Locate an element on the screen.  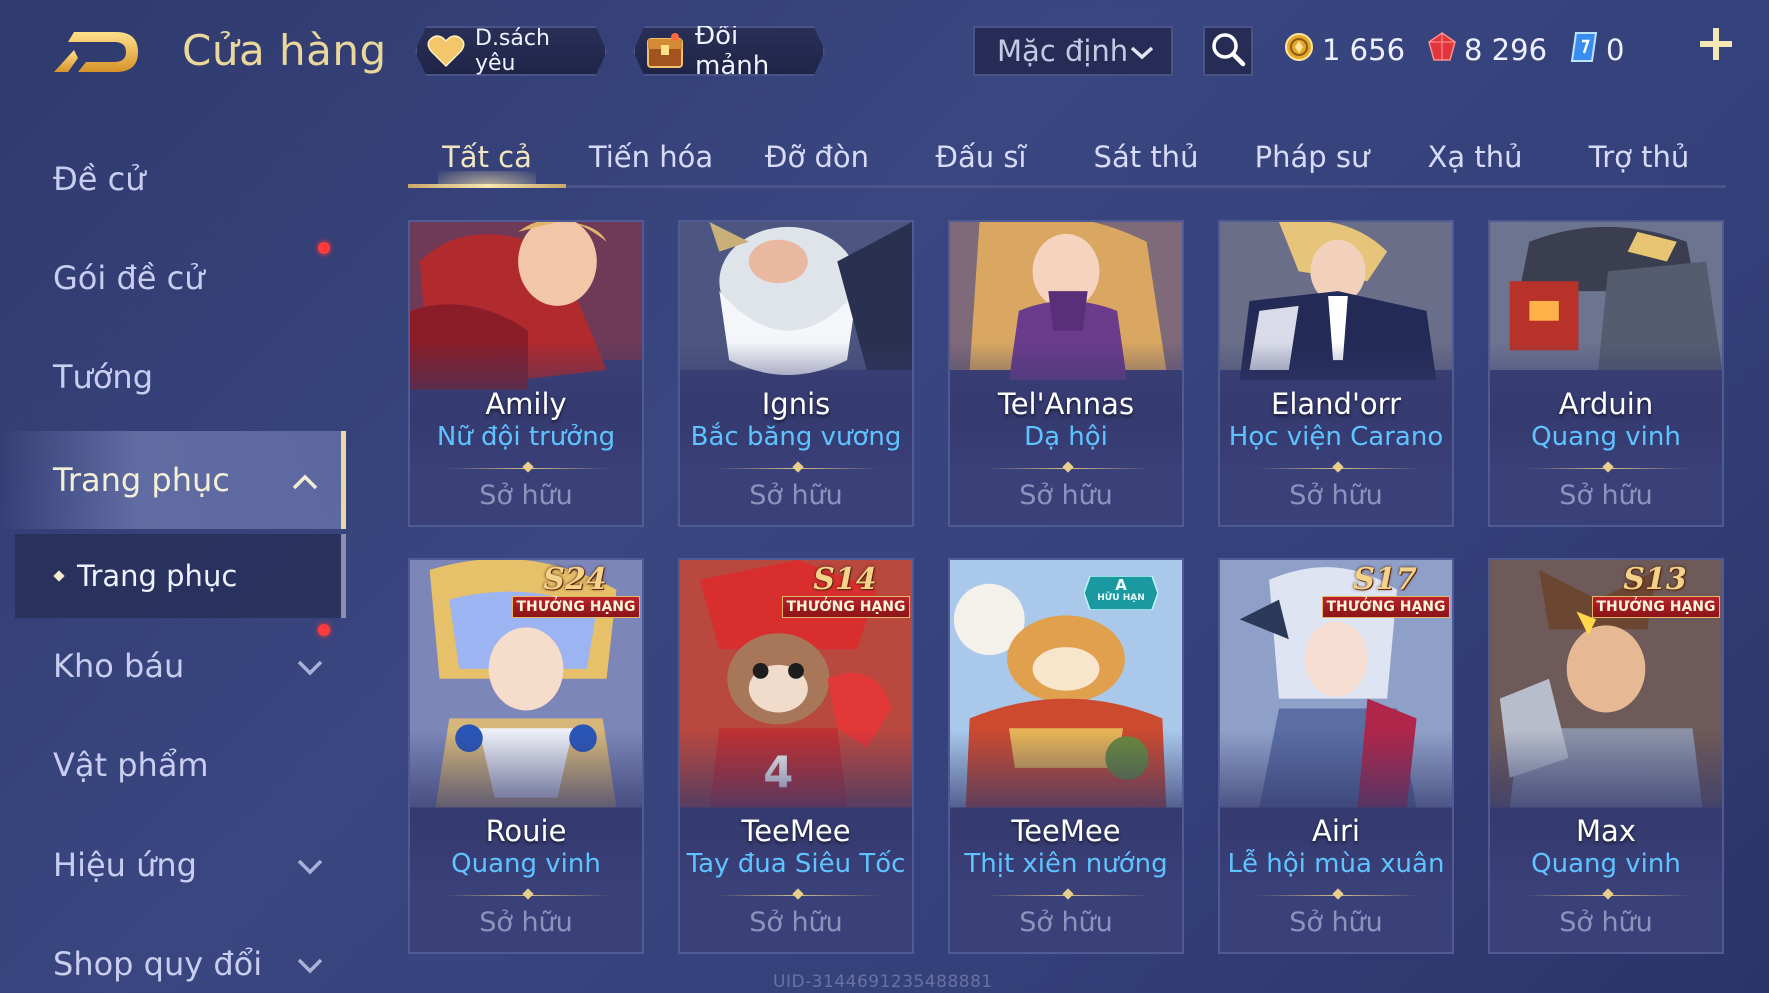
season-label: S14 is located at coordinates (845, 579).